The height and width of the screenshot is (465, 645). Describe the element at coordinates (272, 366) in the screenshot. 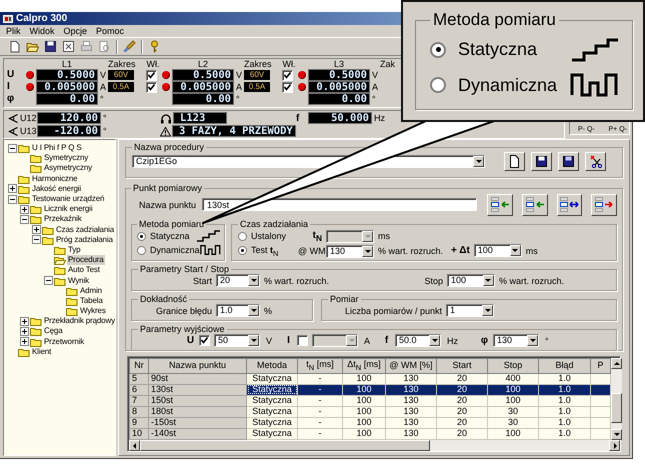

I see `column-header: Metoda` at that location.